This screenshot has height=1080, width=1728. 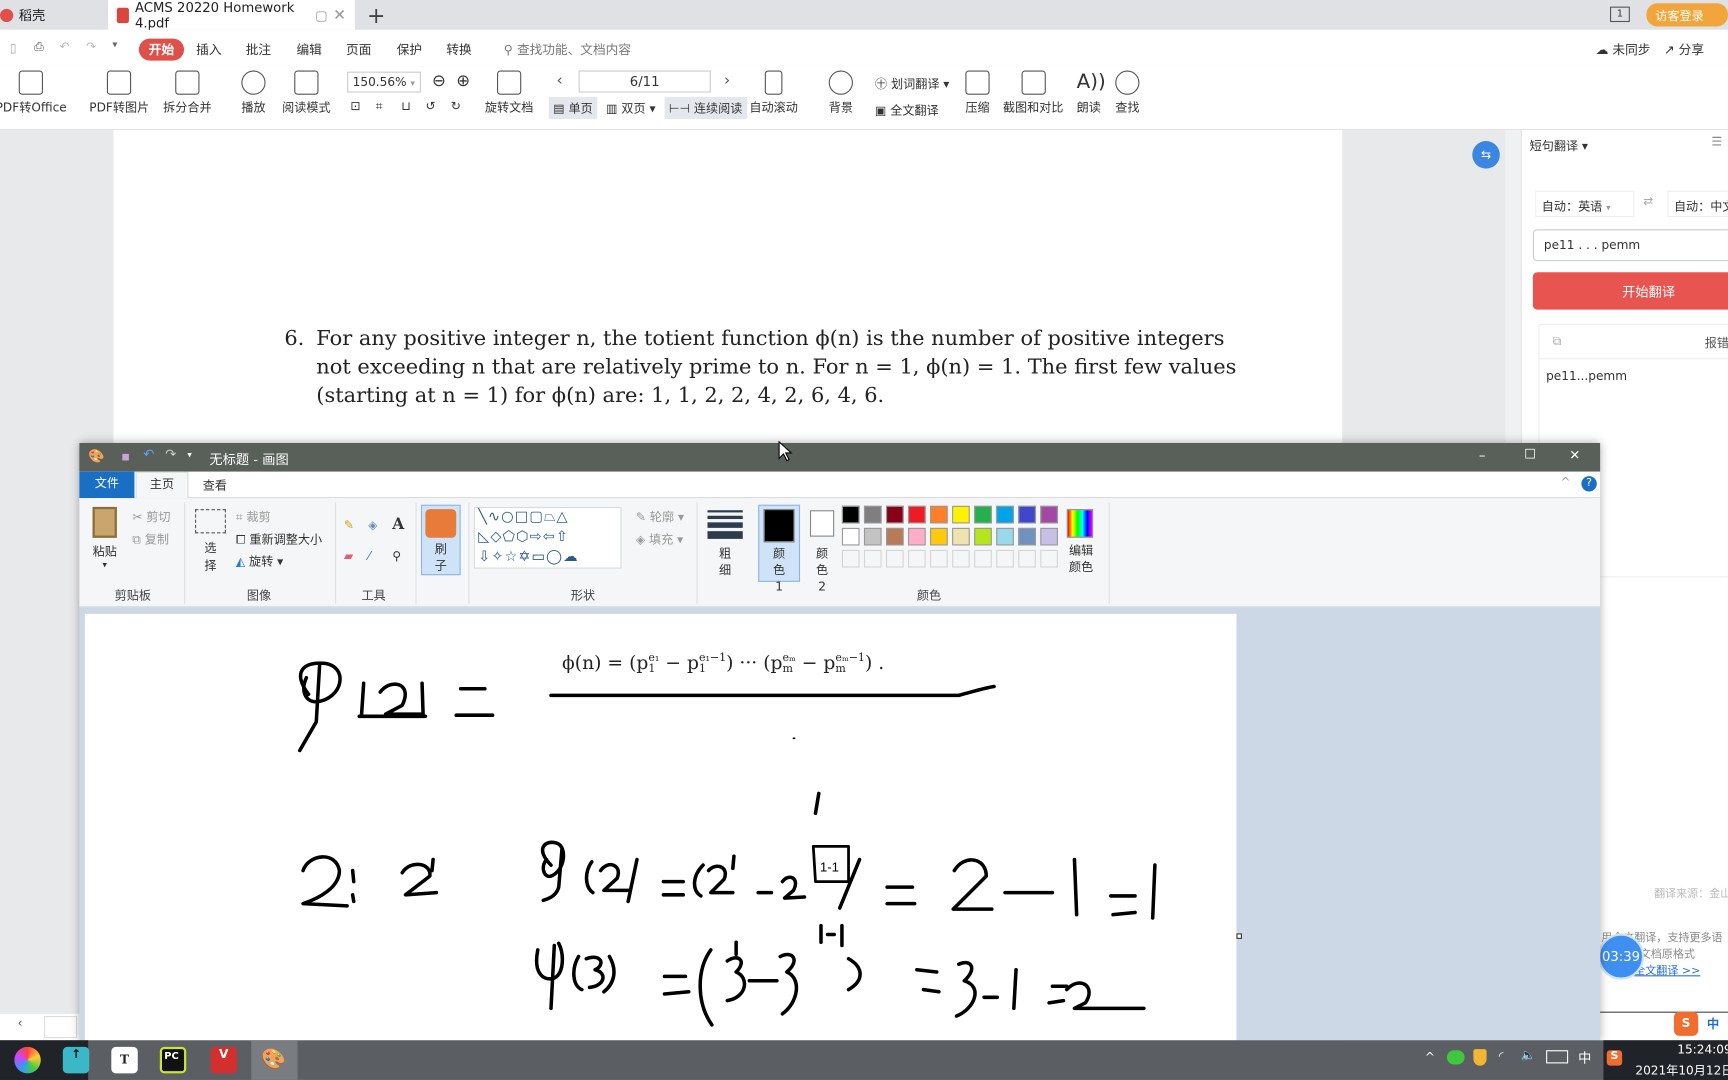 What do you see at coordinates (1681, 1070) in the screenshot?
I see `clock-date: 2021年10月12日` at bounding box center [1681, 1070].